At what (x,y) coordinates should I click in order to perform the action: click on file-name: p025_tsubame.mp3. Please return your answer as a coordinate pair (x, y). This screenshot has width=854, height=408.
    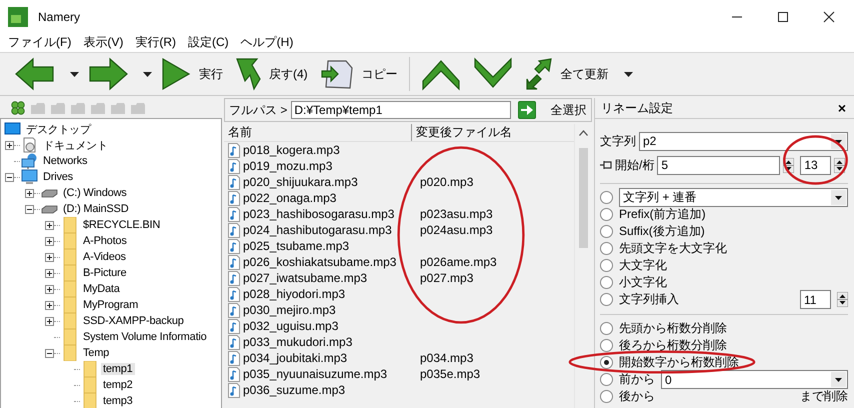
    Looking at the image, I should click on (296, 246).